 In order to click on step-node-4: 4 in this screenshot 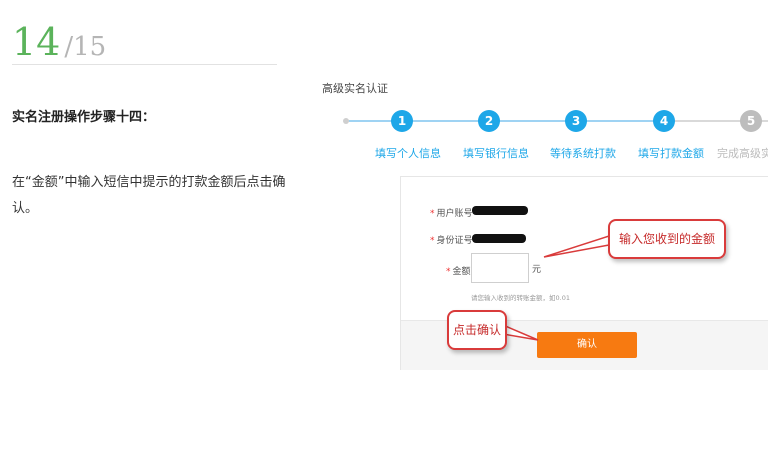, I will do `click(664, 121)`.